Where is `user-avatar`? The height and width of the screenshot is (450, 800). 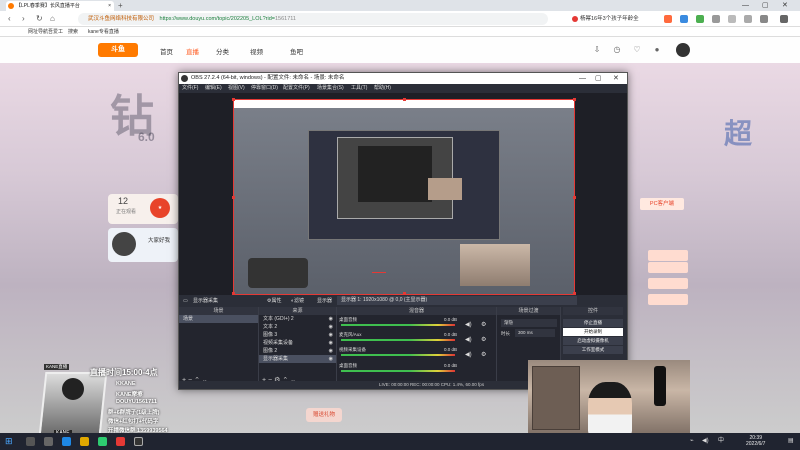 user-avatar is located at coordinates (683, 50).